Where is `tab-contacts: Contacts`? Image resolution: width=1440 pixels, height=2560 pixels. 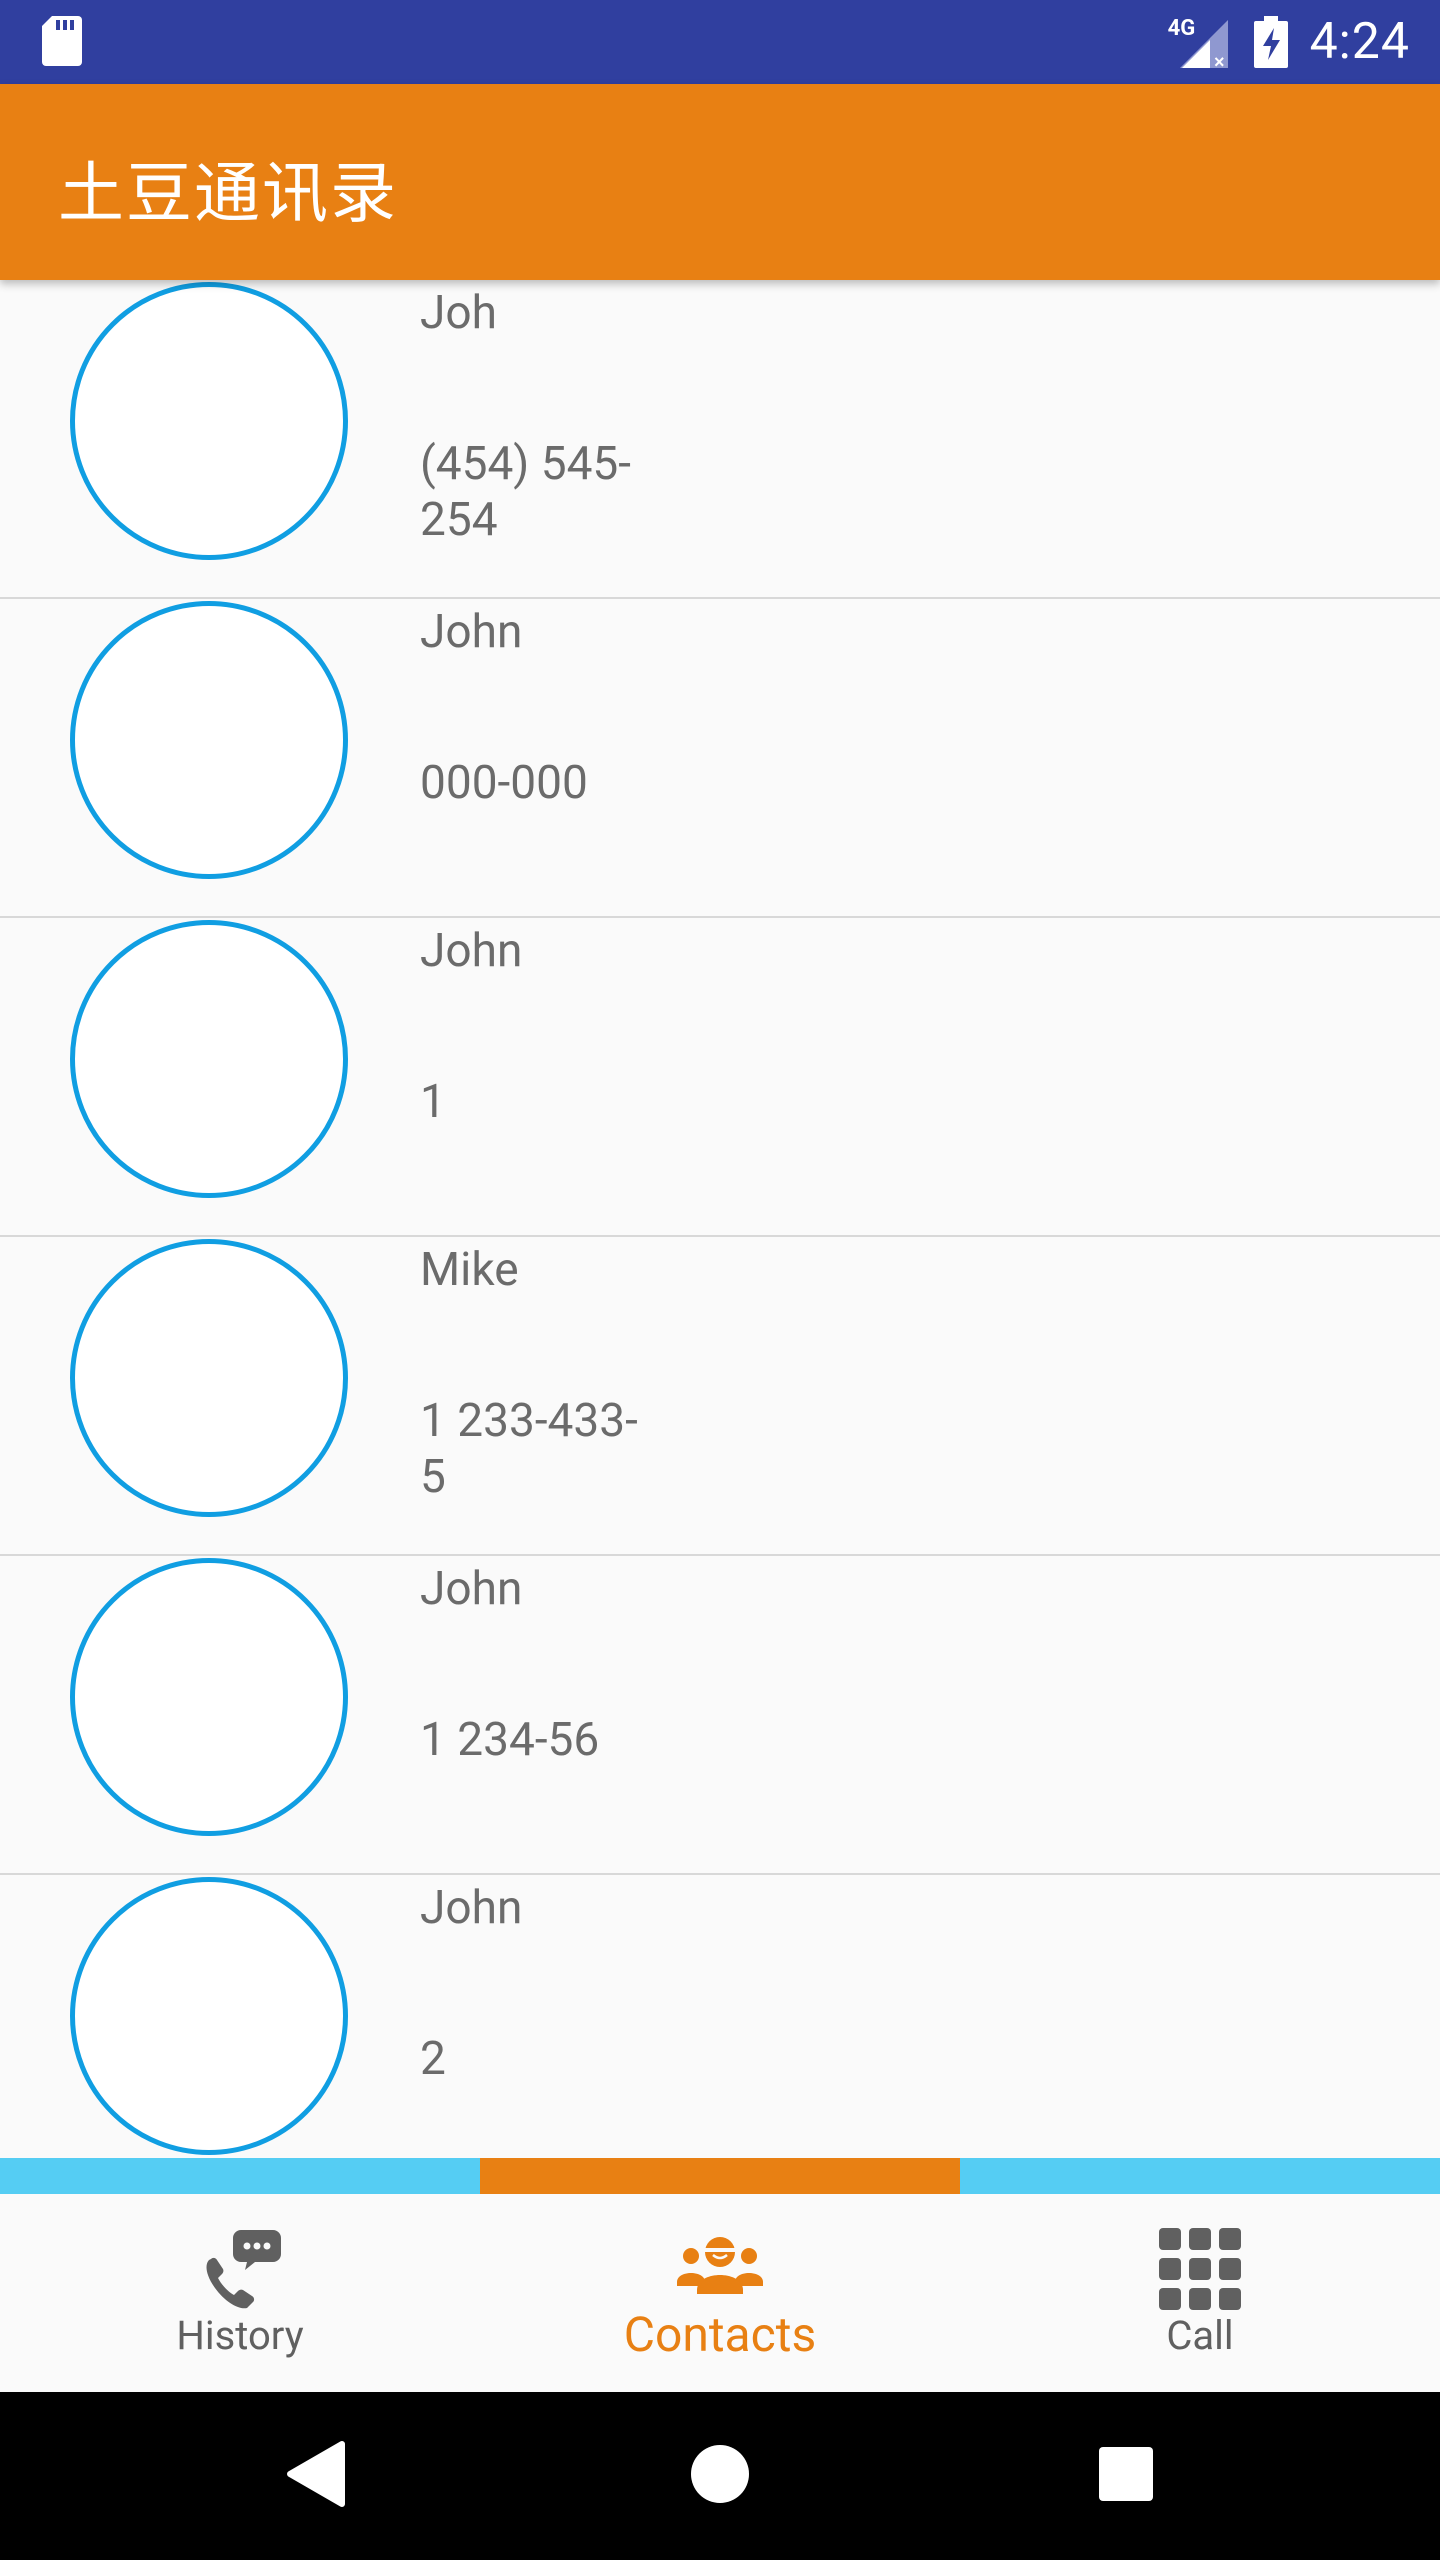 tab-contacts: Contacts is located at coordinates (720, 2293).